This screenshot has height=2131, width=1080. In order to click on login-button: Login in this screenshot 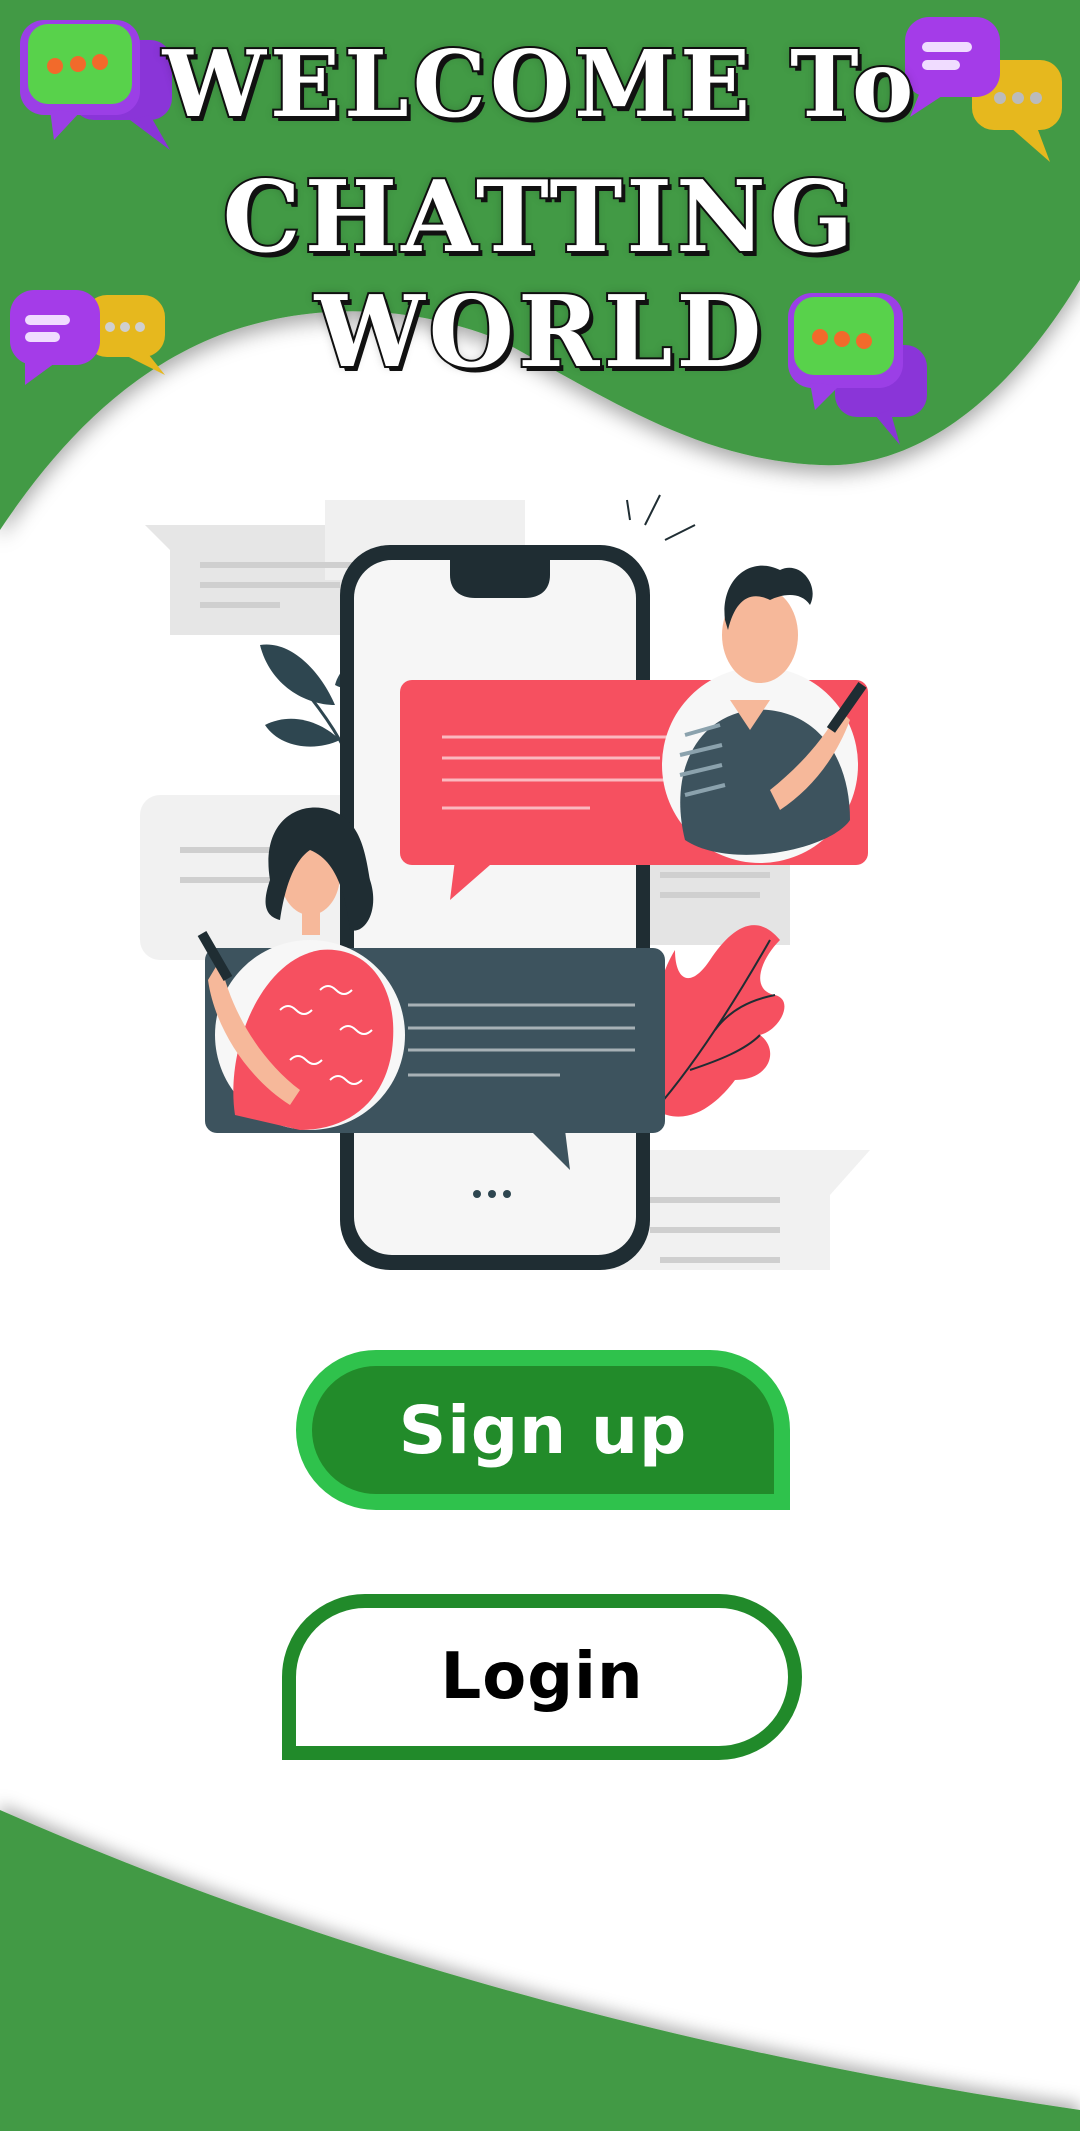, I will do `click(542, 1677)`.